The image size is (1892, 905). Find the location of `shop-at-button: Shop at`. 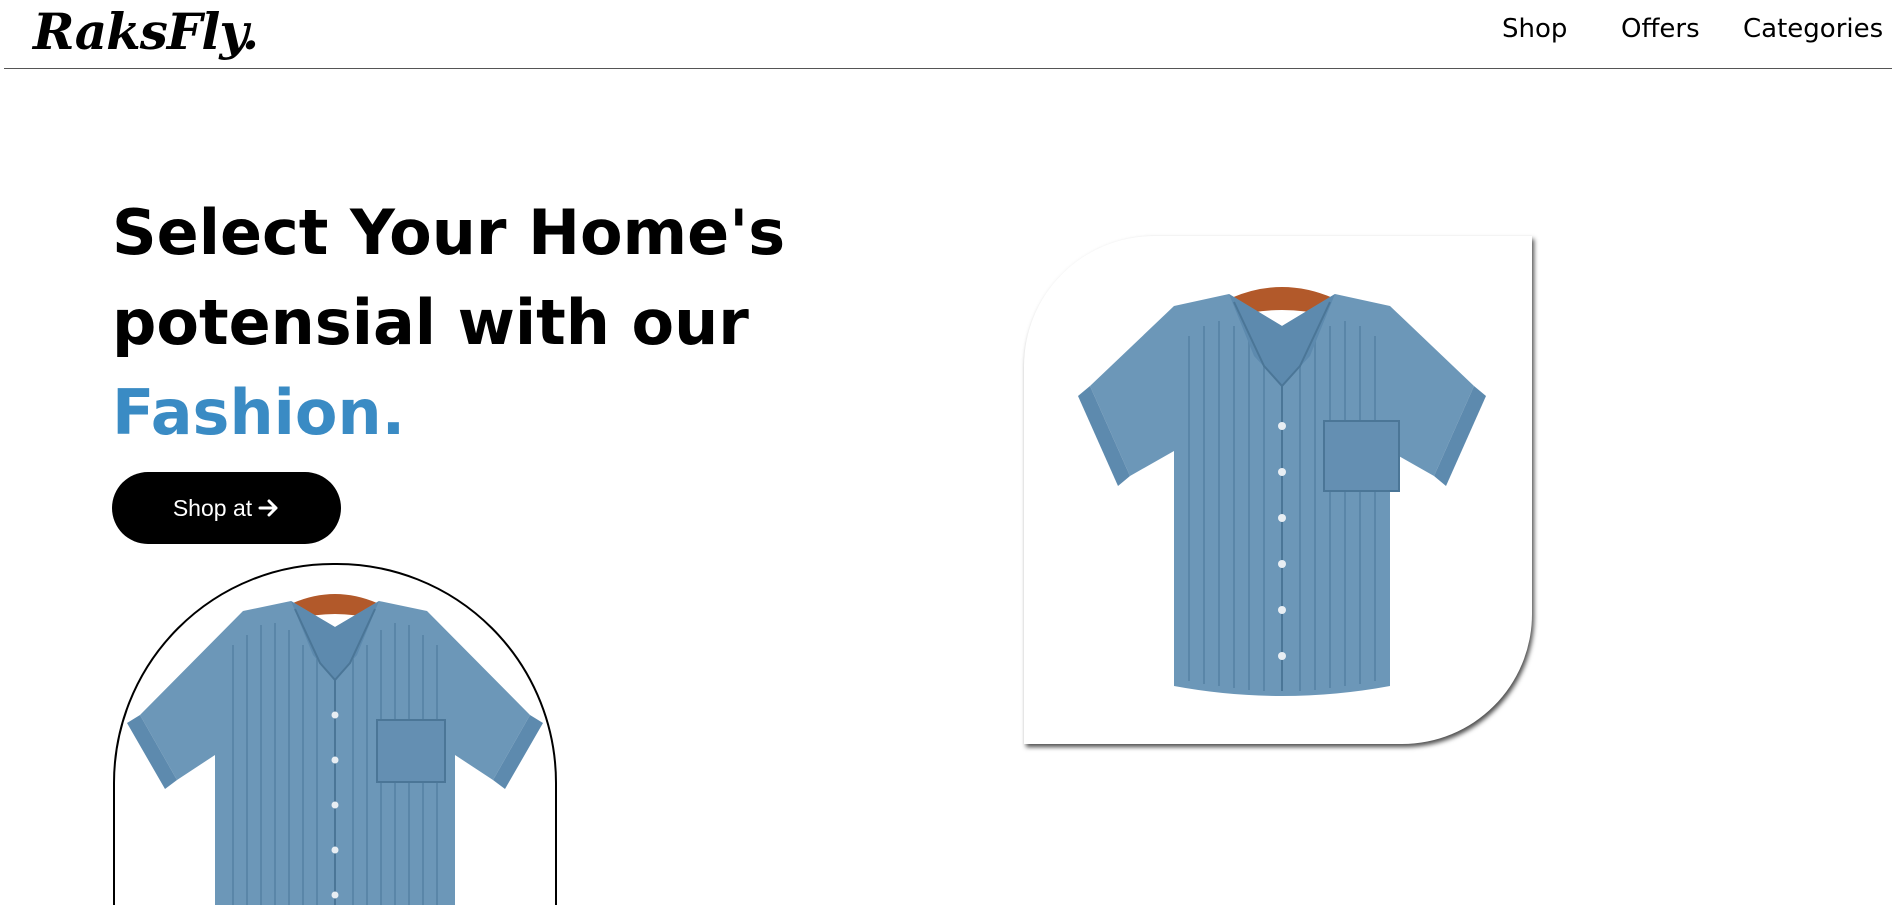

shop-at-button: Shop at is located at coordinates (226, 508).